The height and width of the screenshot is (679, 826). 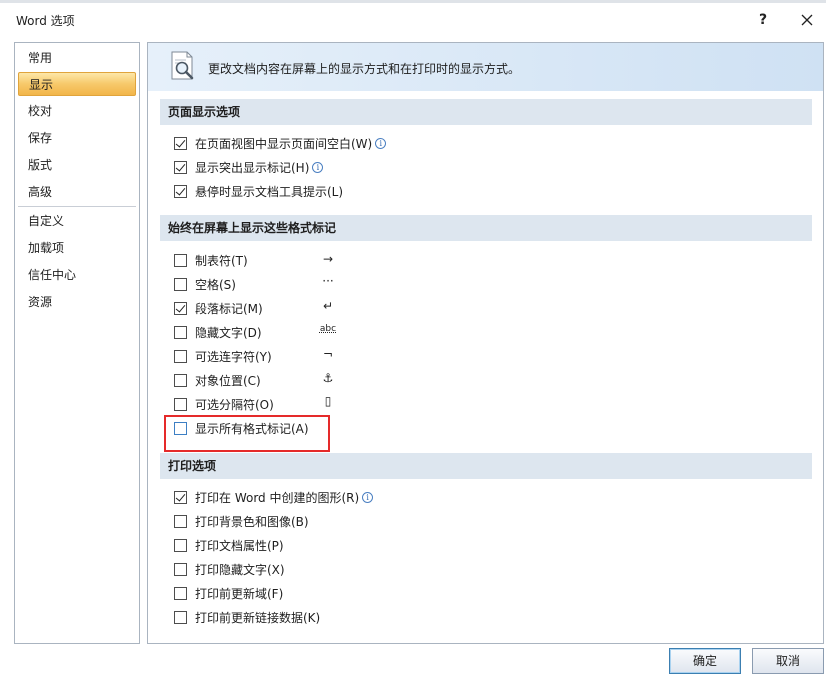 I want to click on sidebar-item-customize: 自定义, so click(x=77, y=221).